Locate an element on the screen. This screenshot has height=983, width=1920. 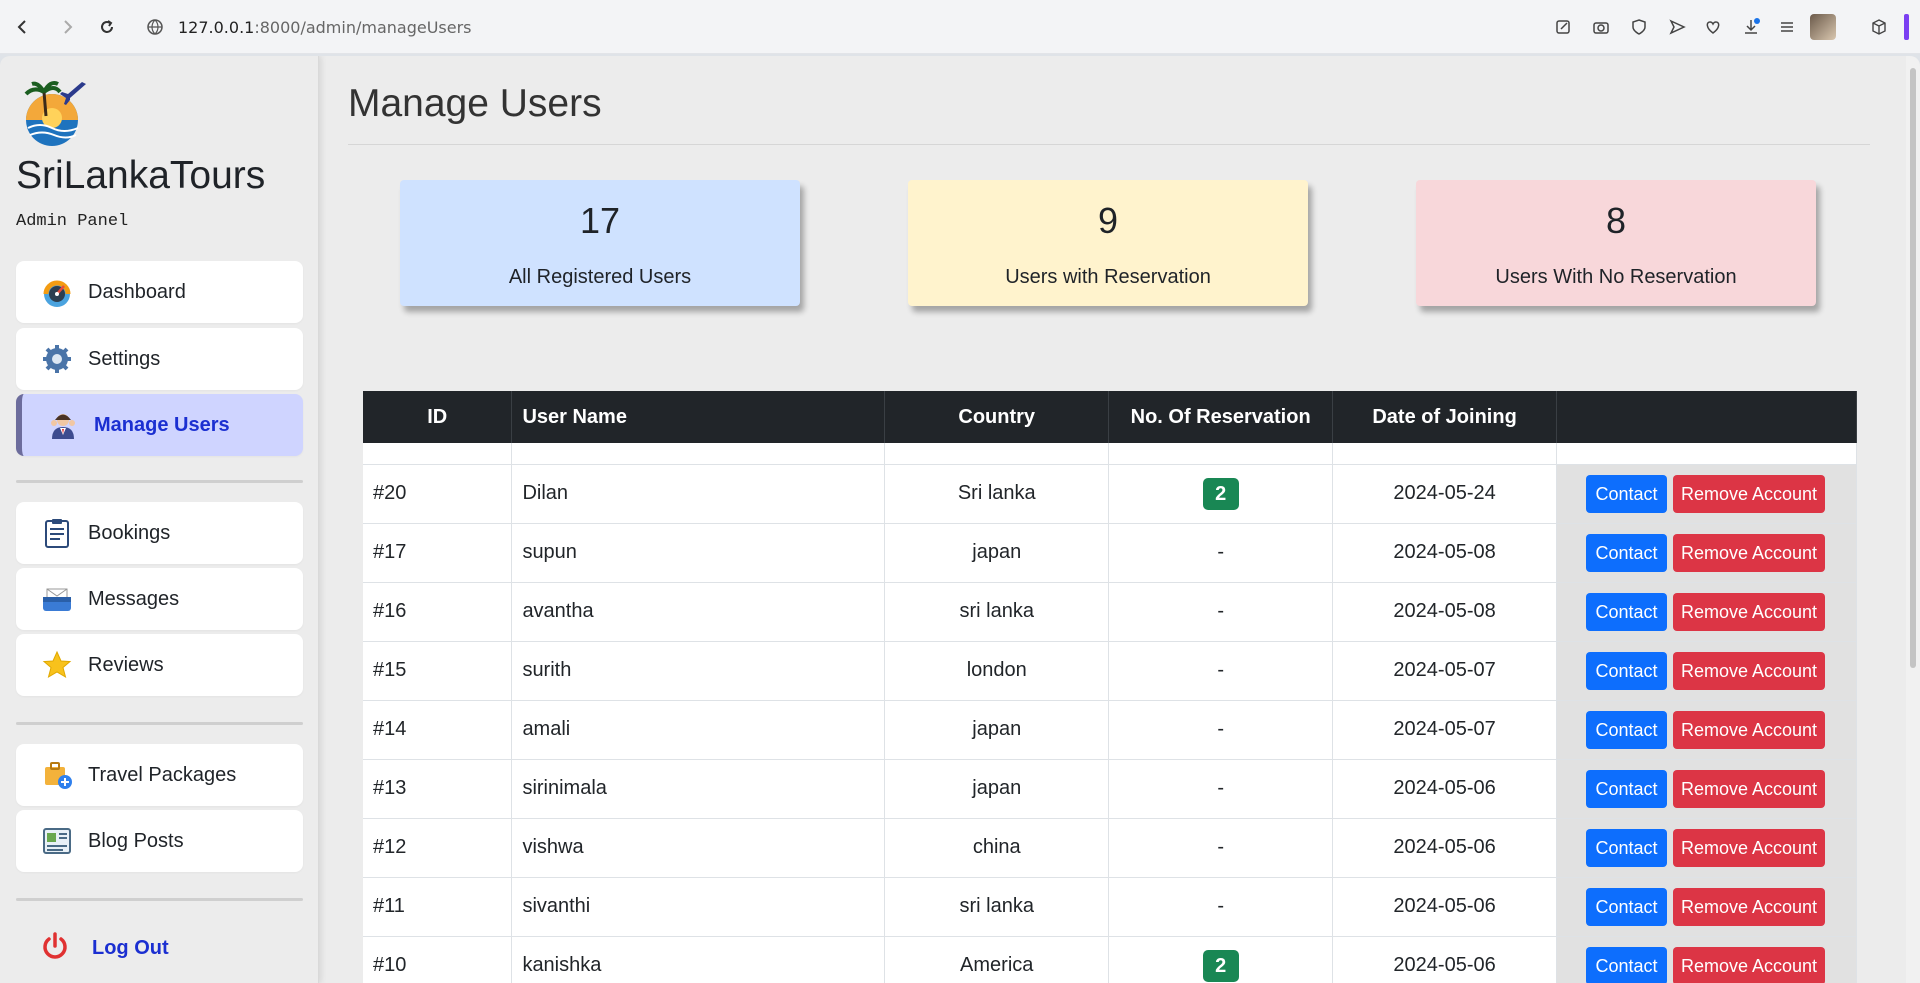
cell-id: #15 is located at coordinates (438, 671).